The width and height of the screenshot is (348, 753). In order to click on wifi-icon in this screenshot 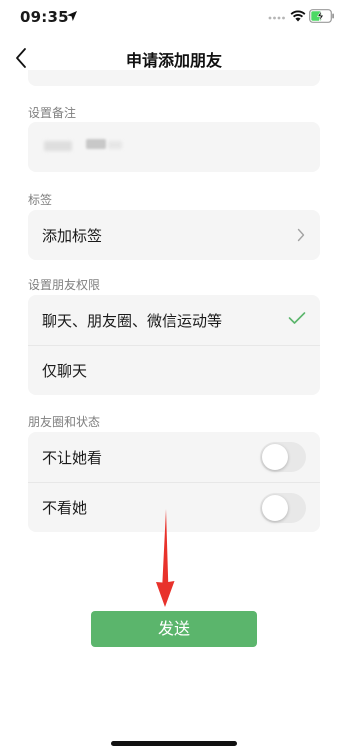, I will do `click(298, 16)`.